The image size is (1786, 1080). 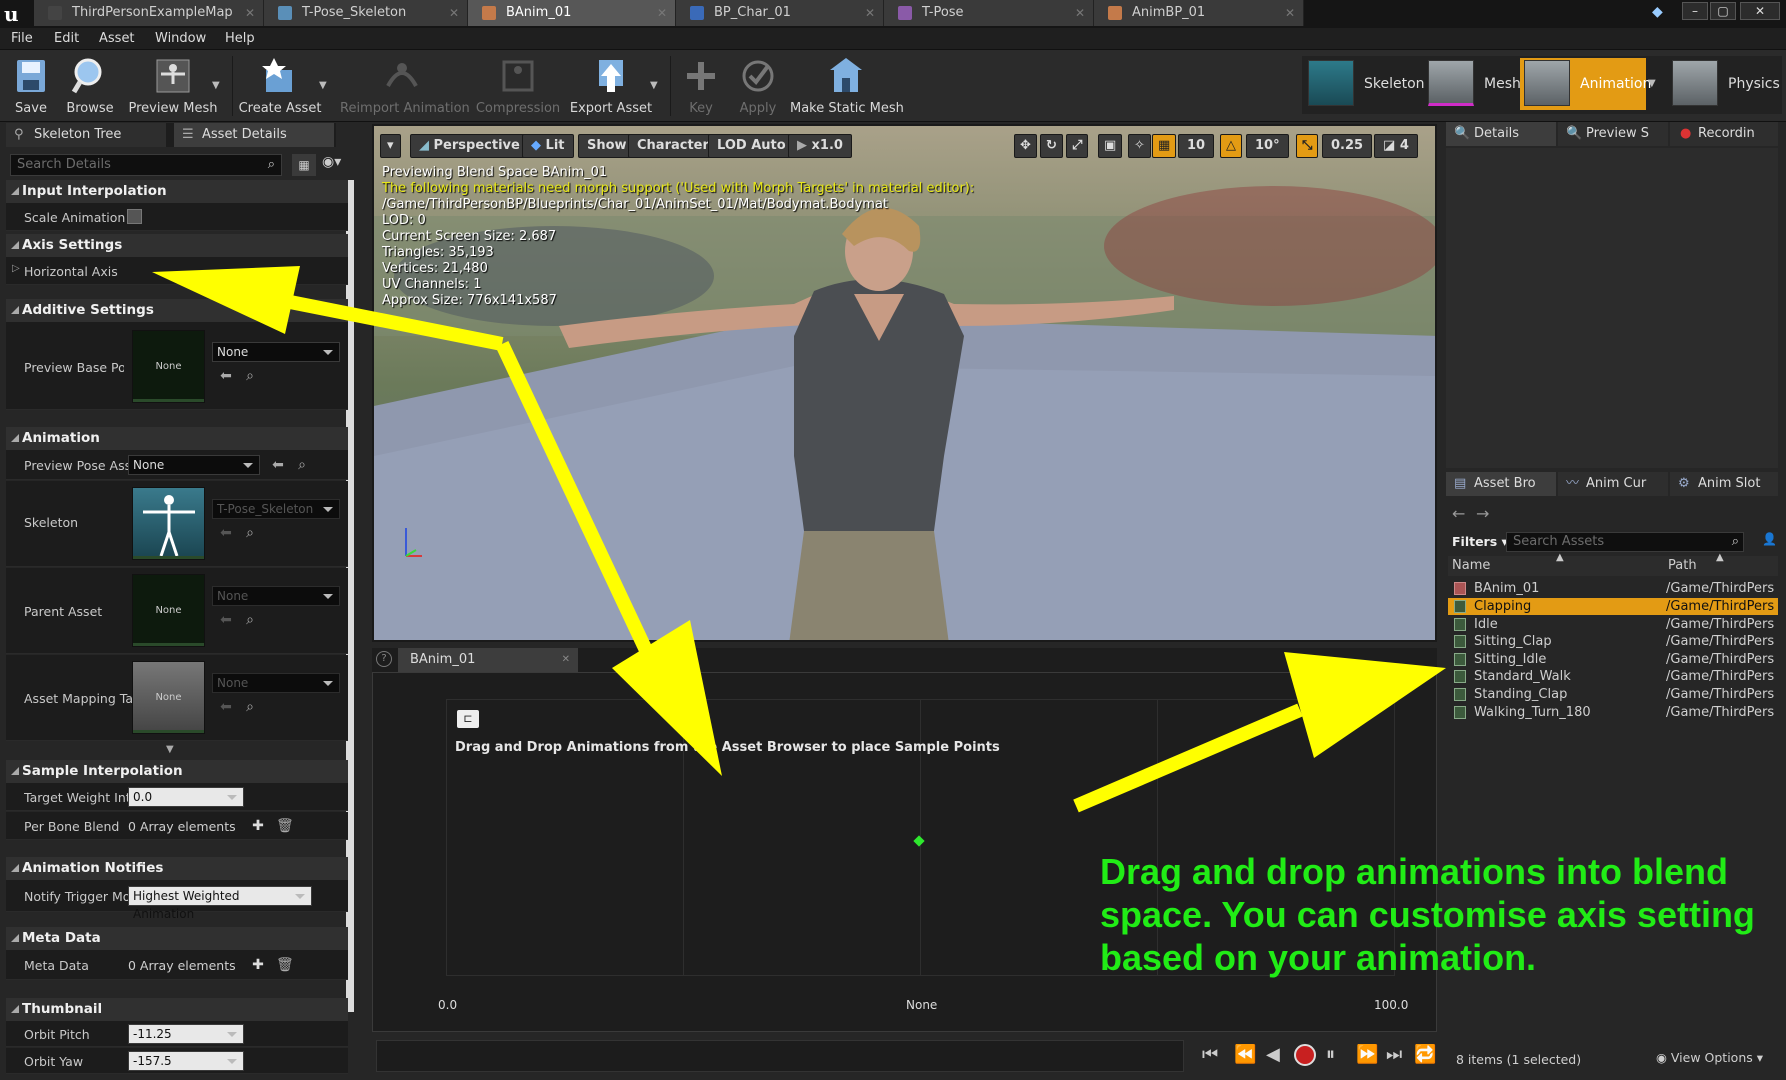 I want to click on scale-tool-icon: ⤢, so click(x=1077, y=146).